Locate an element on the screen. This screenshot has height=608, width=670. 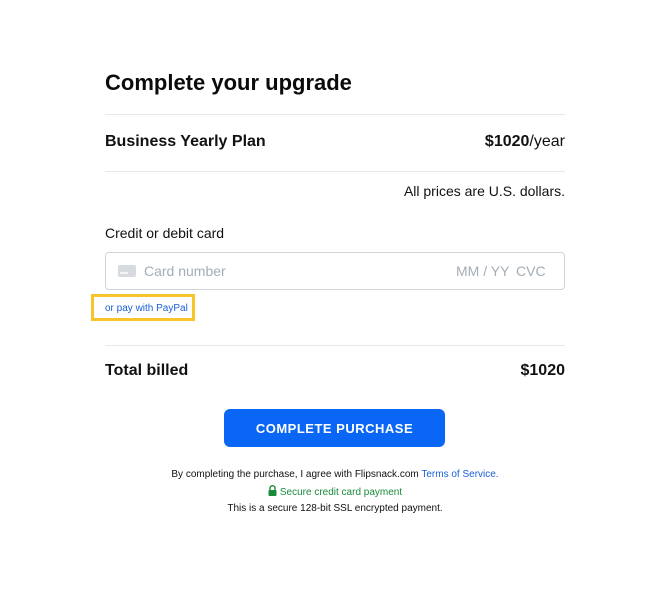
terms-of-service-link: Terms of Service. is located at coordinates (459, 474).